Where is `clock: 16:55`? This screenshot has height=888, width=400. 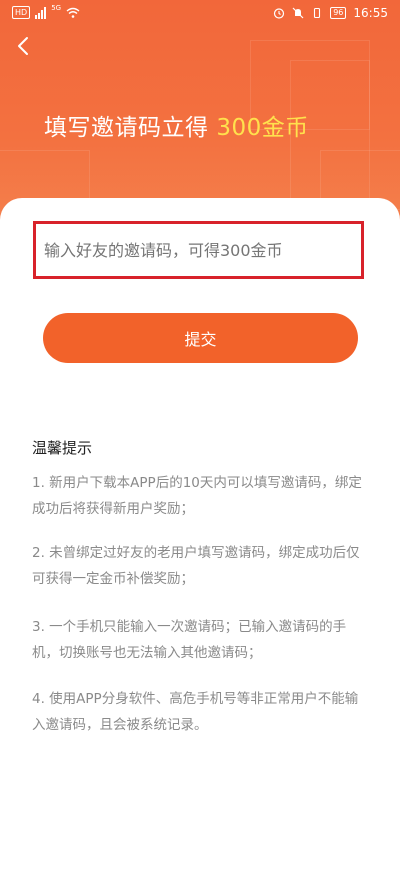
clock: 16:55 is located at coordinates (370, 13).